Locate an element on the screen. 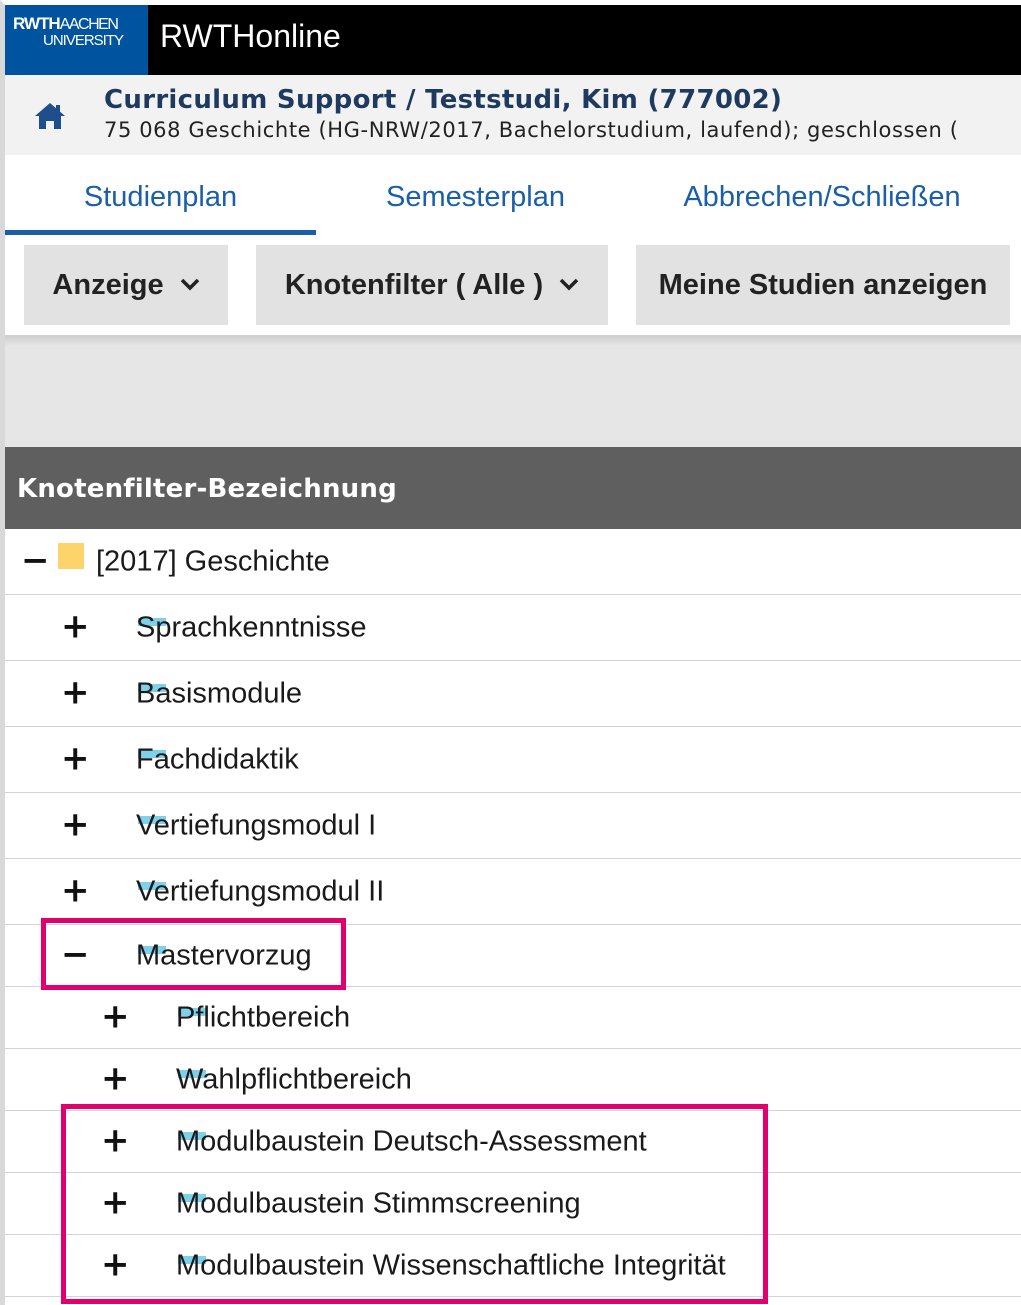  tree-row: − [2017] Geschichte is located at coordinates (513, 562).